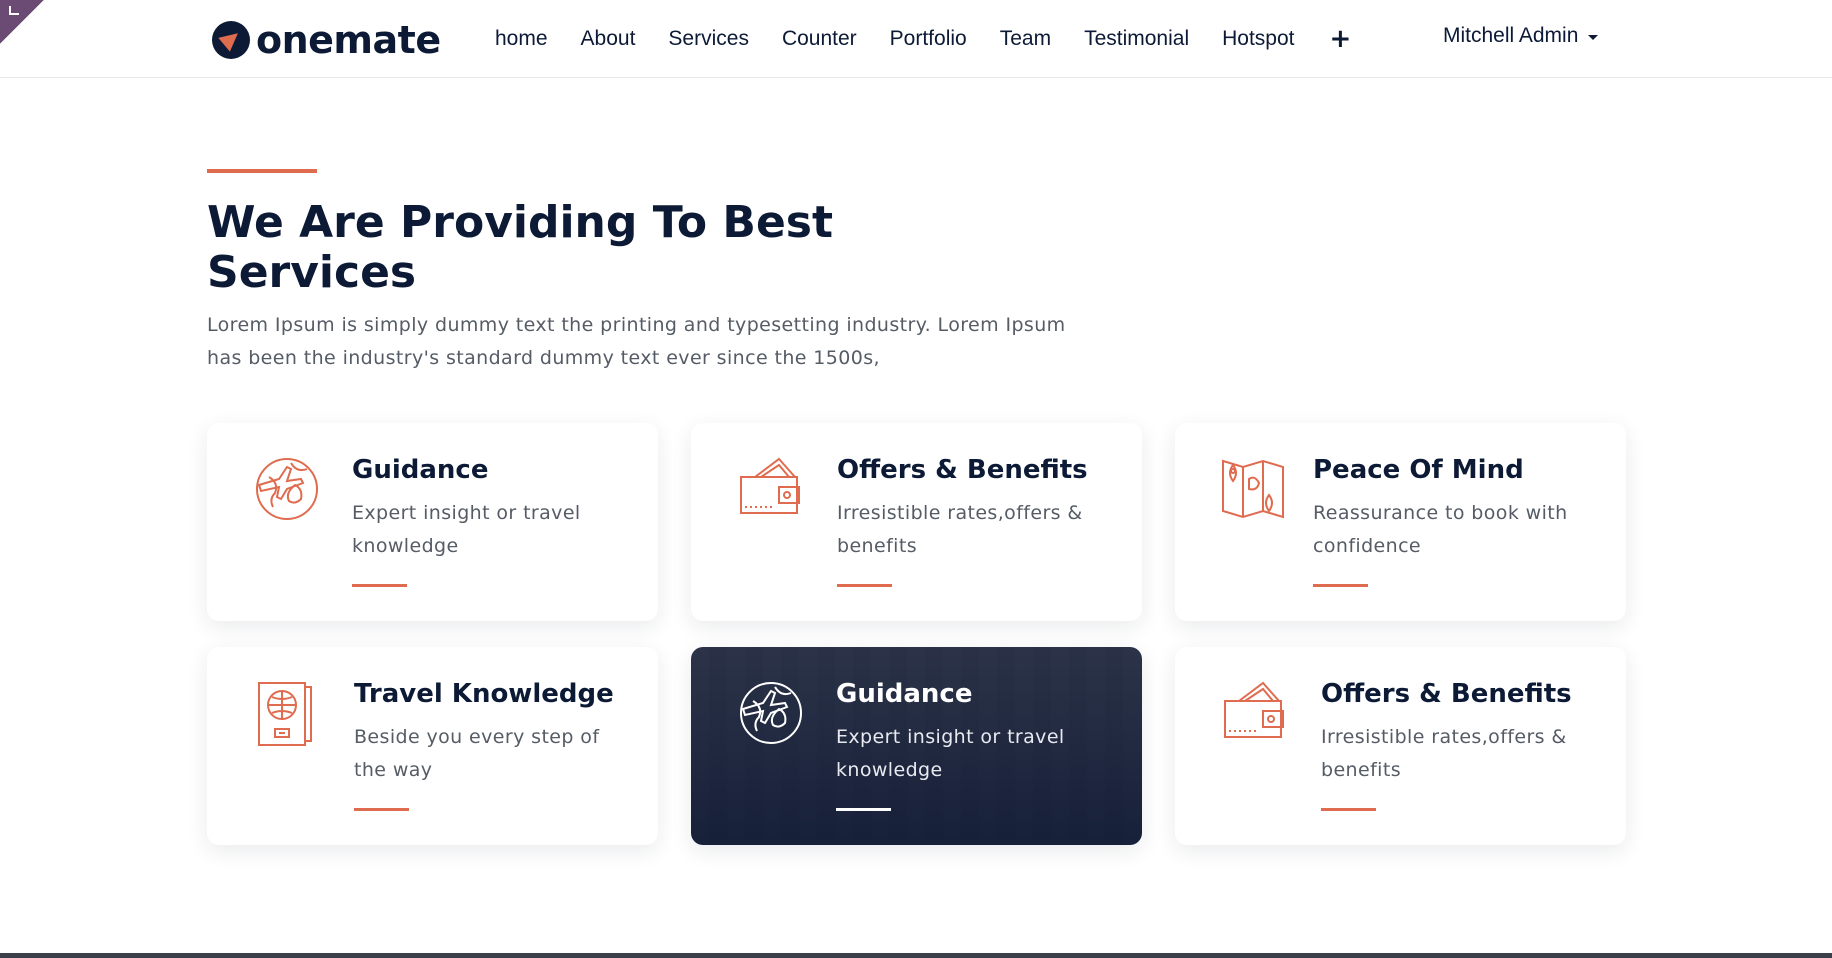 The height and width of the screenshot is (958, 1832). I want to click on nav-team: Team, so click(1025, 39).